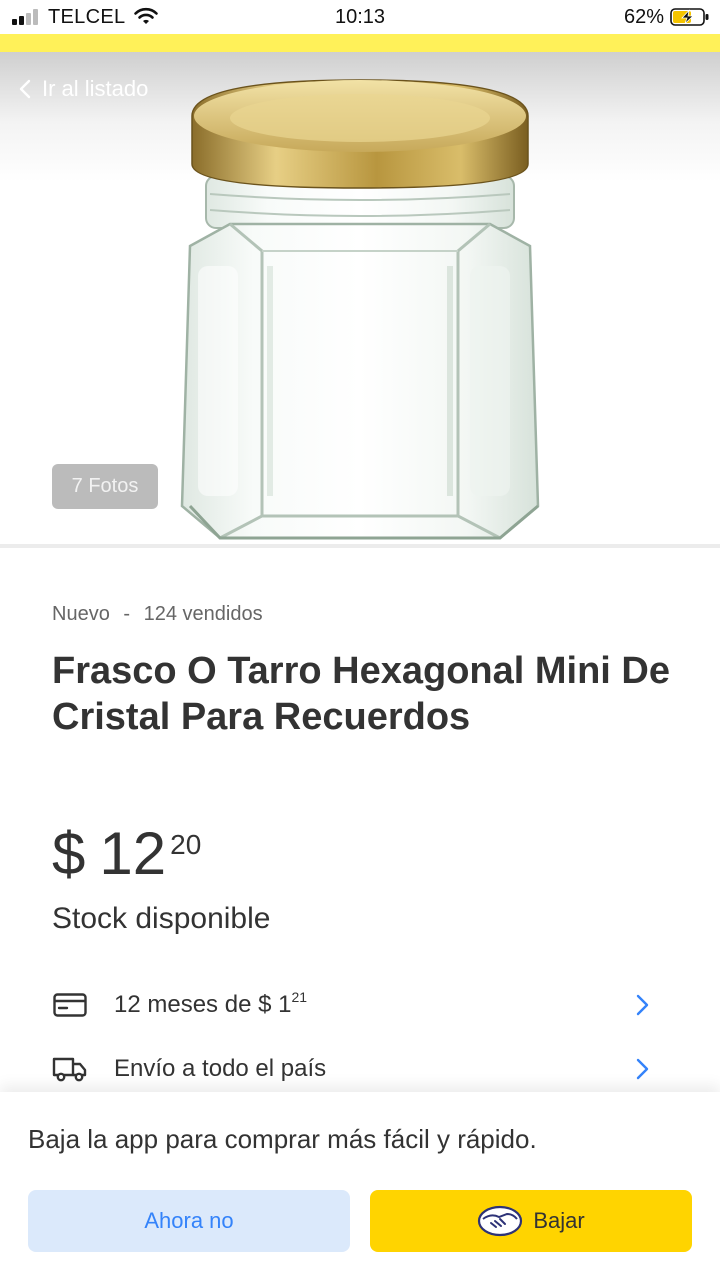 The height and width of the screenshot is (1280, 720). What do you see at coordinates (203, 614) in the screenshot?
I see `sold-count: 124 vendidos` at bounding box center [203, 614].